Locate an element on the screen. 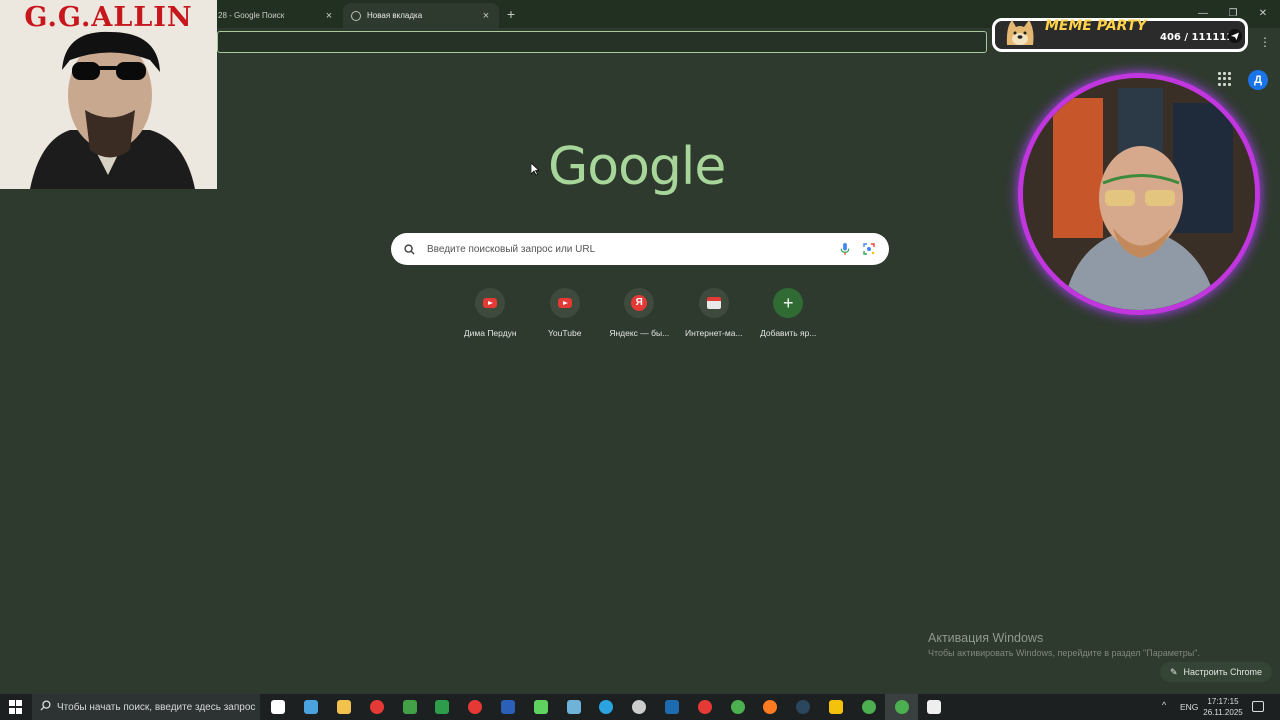 Image resolution: width=1280 pixels, height=720 pixels. microphone-icon is located at coordinates (845, 249).